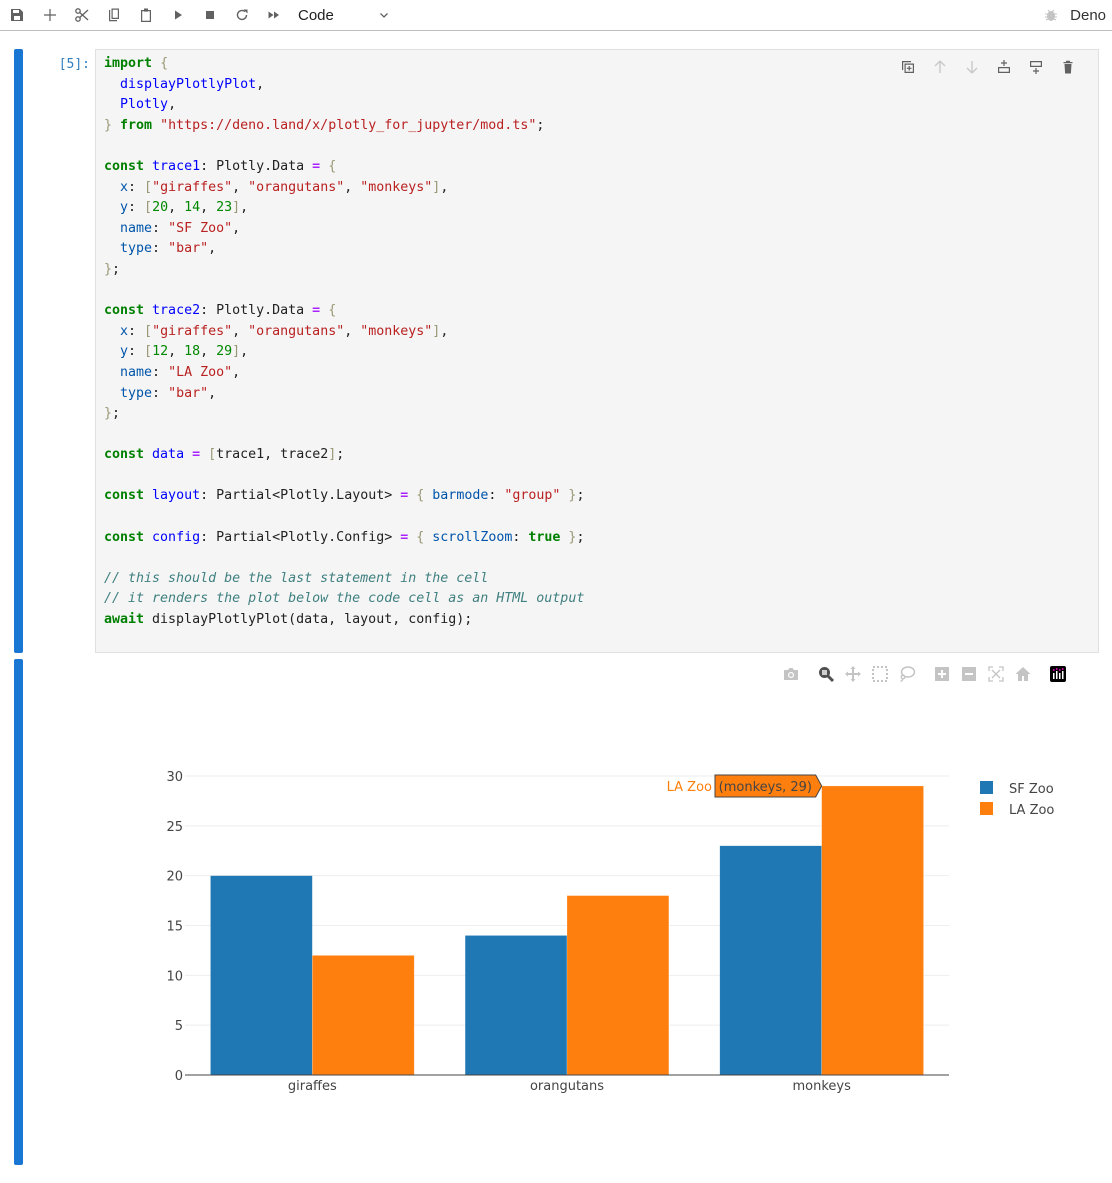 This screenshot has width=1112, height=1183. Describe the element at coordinates (174, 877) in the screenshot. I see `y-tick-label: 20` at that location.